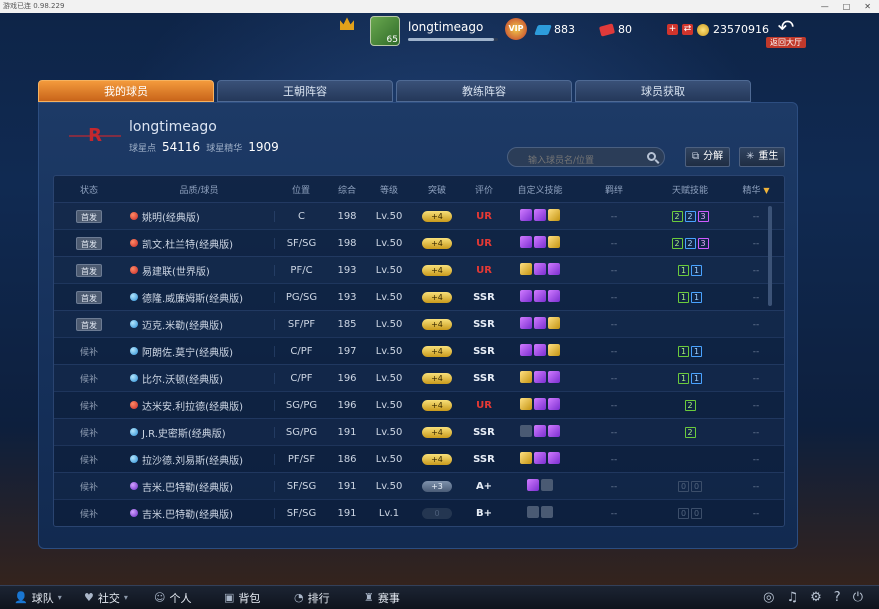 This screenshot has height=609, width=879. I want to click on tab-dynasty-lineup: 王朝阵容, so click(305, 91).